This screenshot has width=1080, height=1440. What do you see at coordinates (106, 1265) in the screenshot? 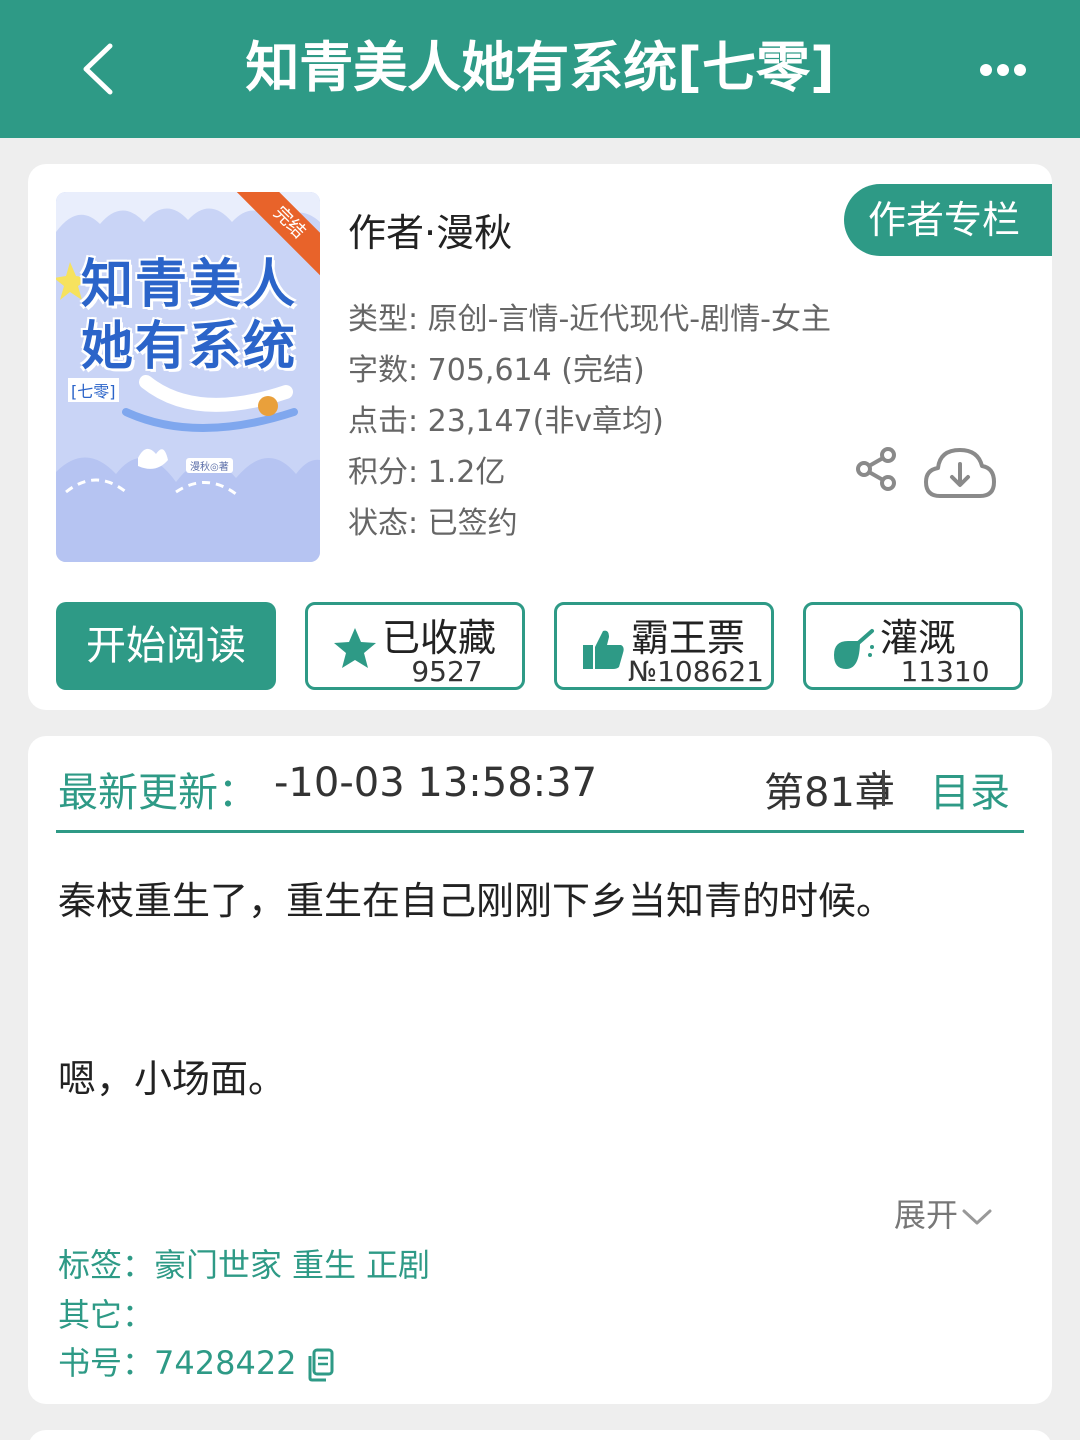
I see `tags-label: 标签：` at bounding box center [106, 1265].